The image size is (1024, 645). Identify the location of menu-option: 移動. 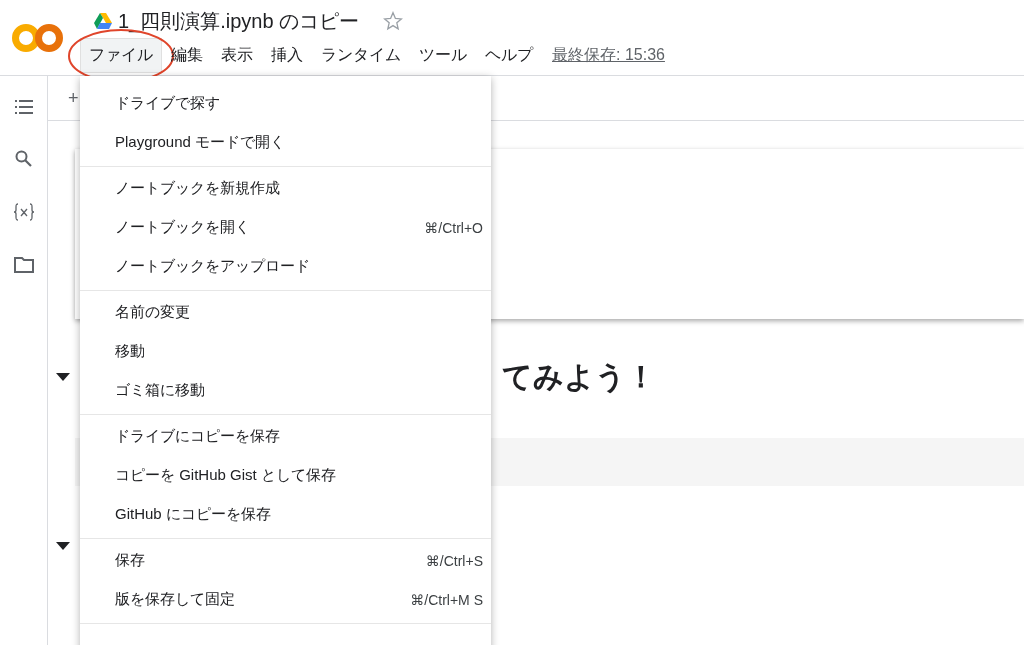
(285, 351).